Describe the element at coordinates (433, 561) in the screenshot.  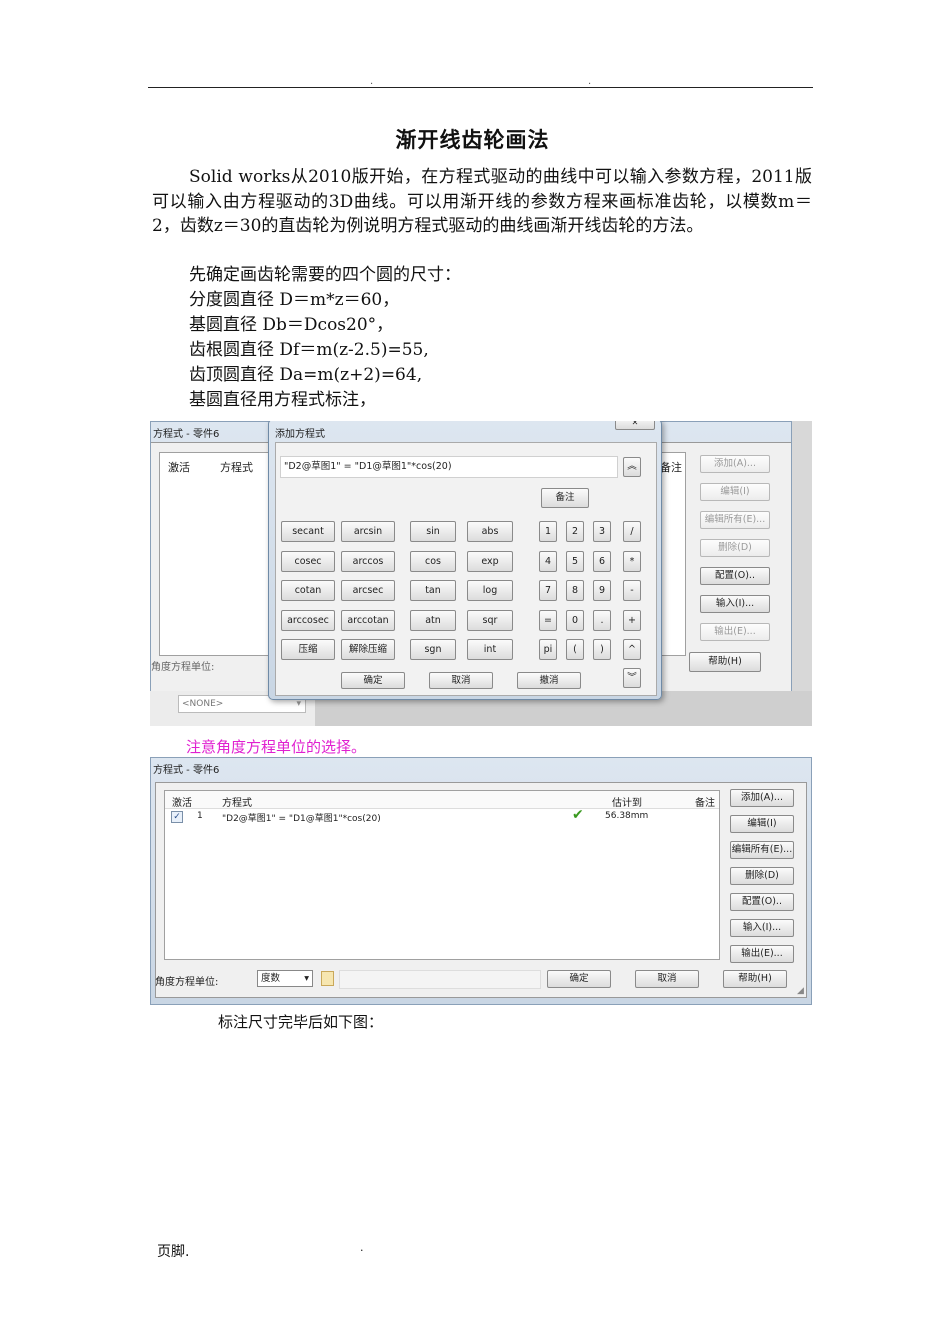
I see `function-key: cos` at that location.